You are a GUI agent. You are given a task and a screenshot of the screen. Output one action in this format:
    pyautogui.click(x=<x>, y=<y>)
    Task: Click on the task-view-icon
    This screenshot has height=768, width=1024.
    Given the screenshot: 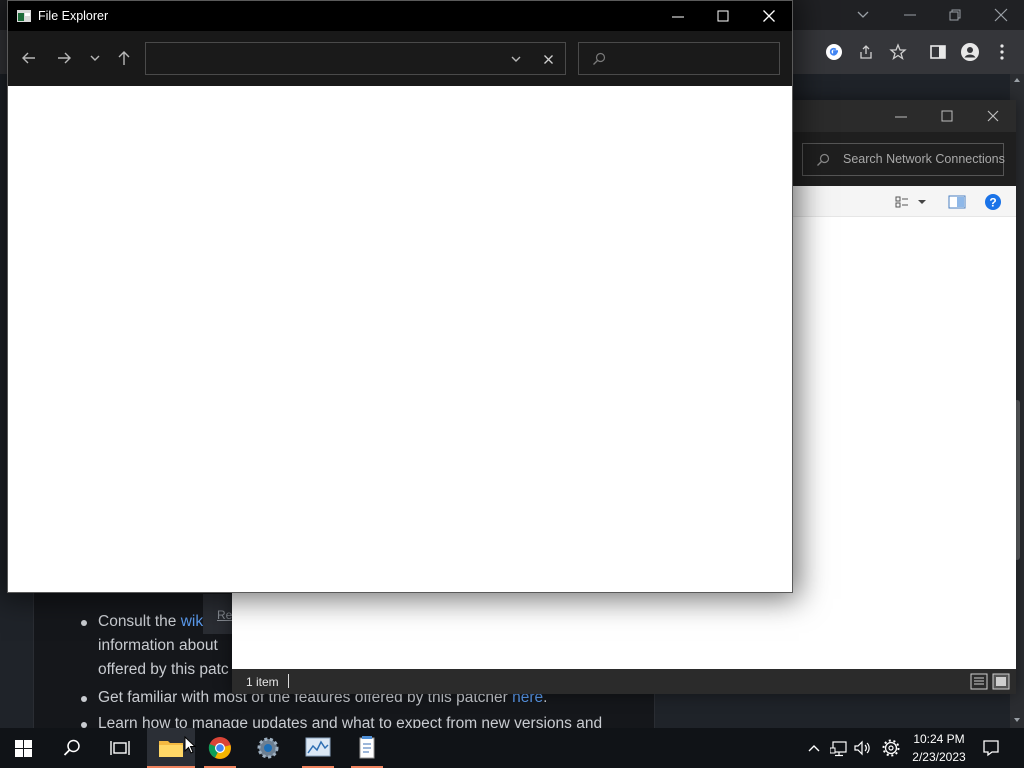 What is the action you would take?
    pyautogui.click(x=120, y=748)
    